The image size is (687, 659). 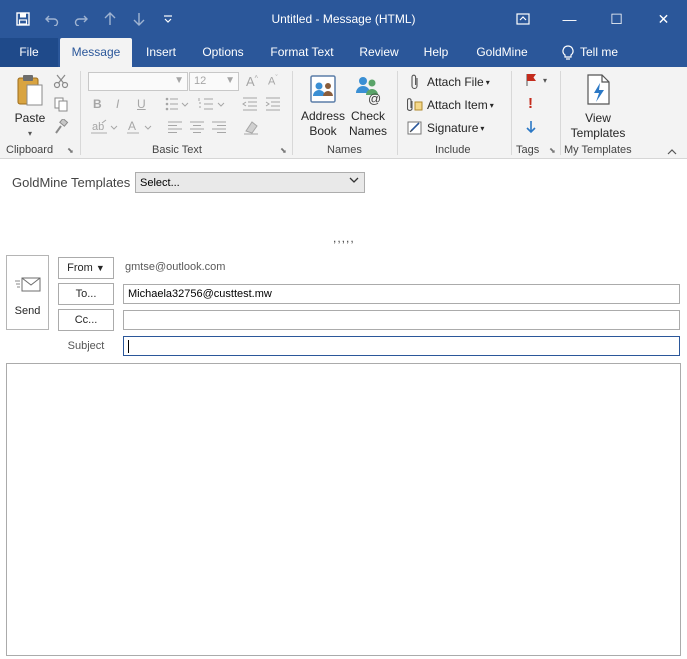 What do you see at coordinates (80, 268) in the screenshot?
I see `from-label: From` at bounding box center [80, 268].